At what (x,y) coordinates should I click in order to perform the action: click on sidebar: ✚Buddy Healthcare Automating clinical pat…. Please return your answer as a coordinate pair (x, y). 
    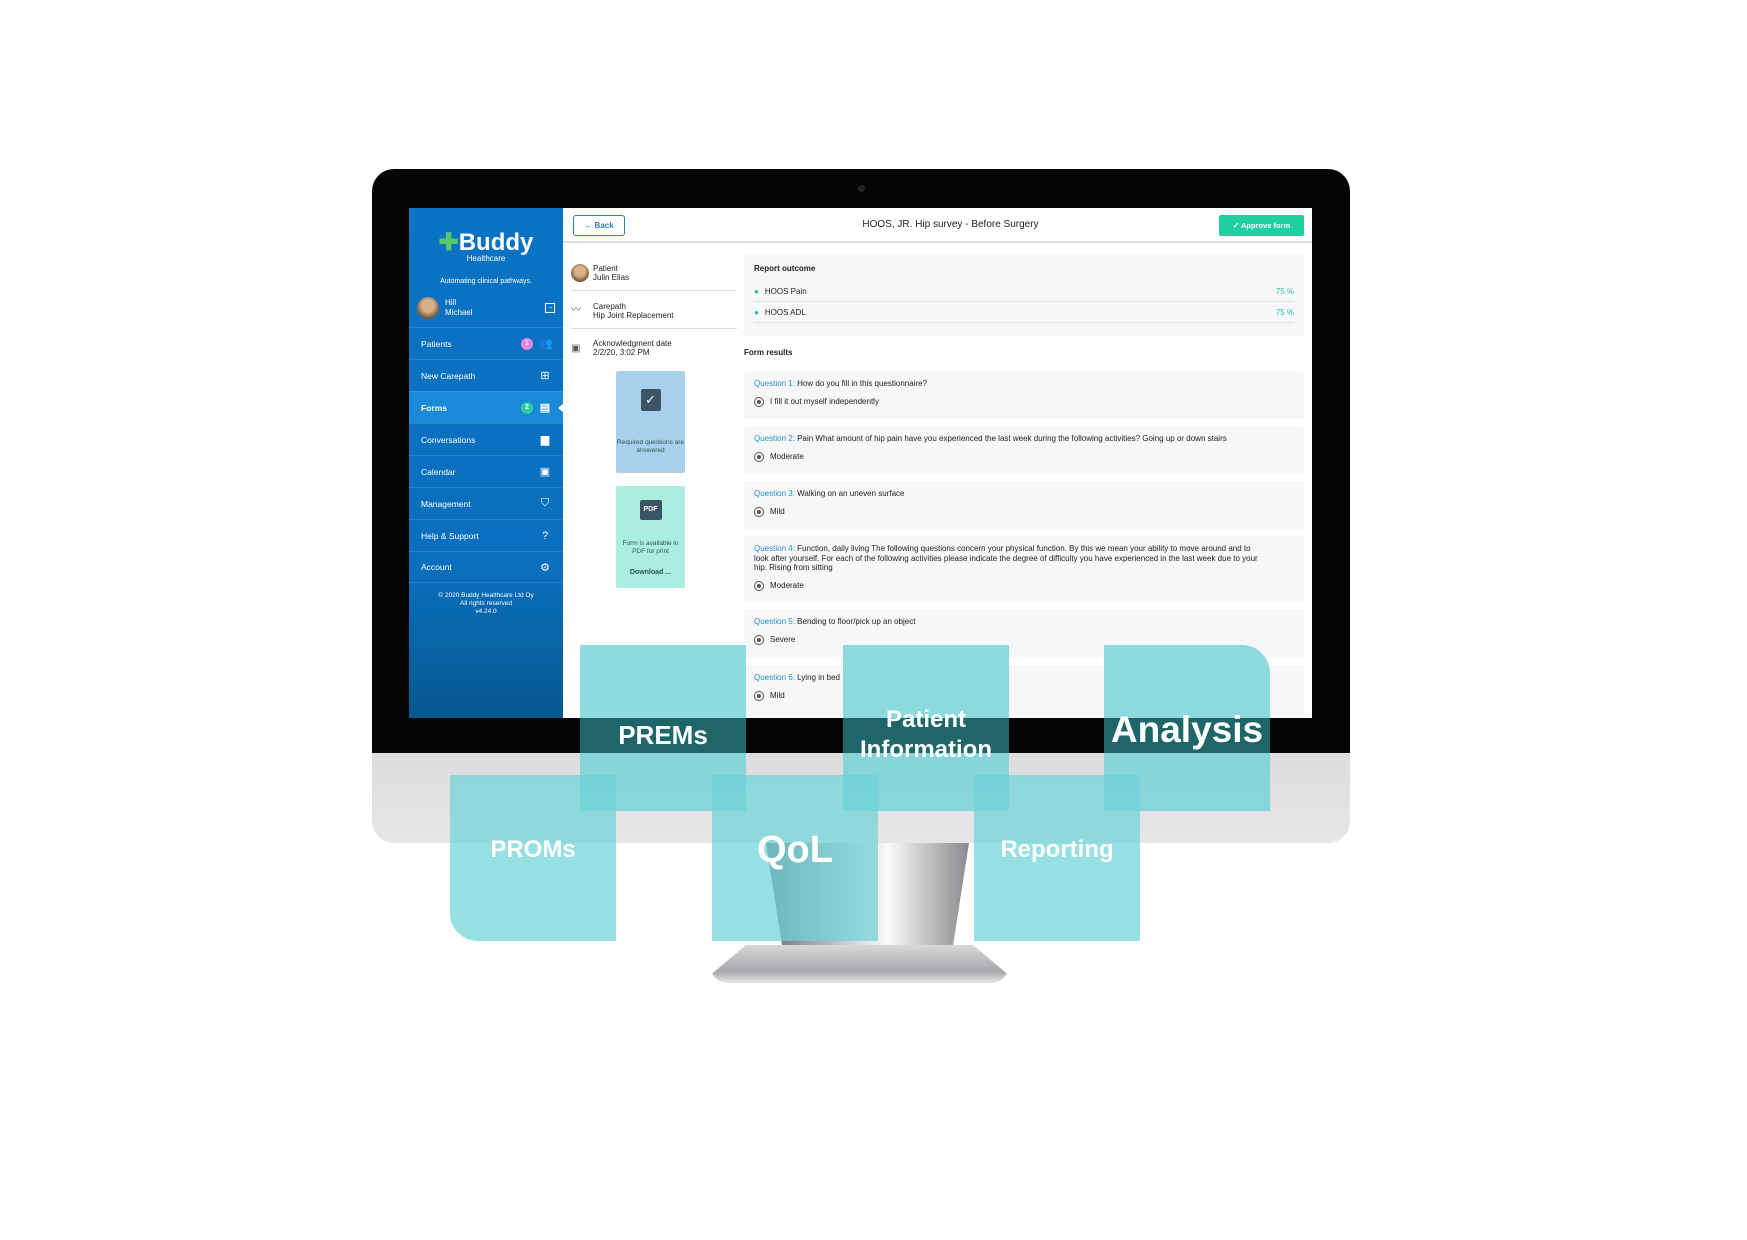
    Looking at the image, I should click on (486, 463).